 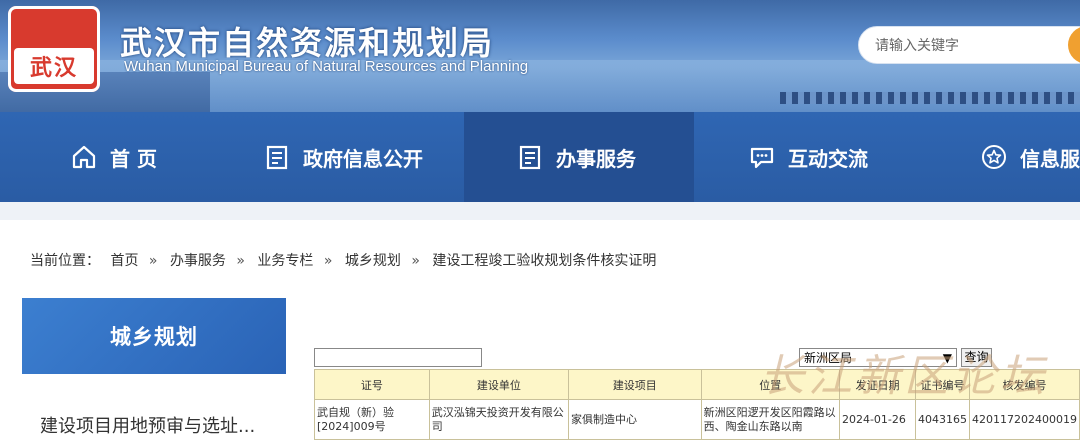 What do you see at coordinates (1024, 384) in the screenshot?
I see `column-header: 核发编号` at bounding box center [1024, 384].